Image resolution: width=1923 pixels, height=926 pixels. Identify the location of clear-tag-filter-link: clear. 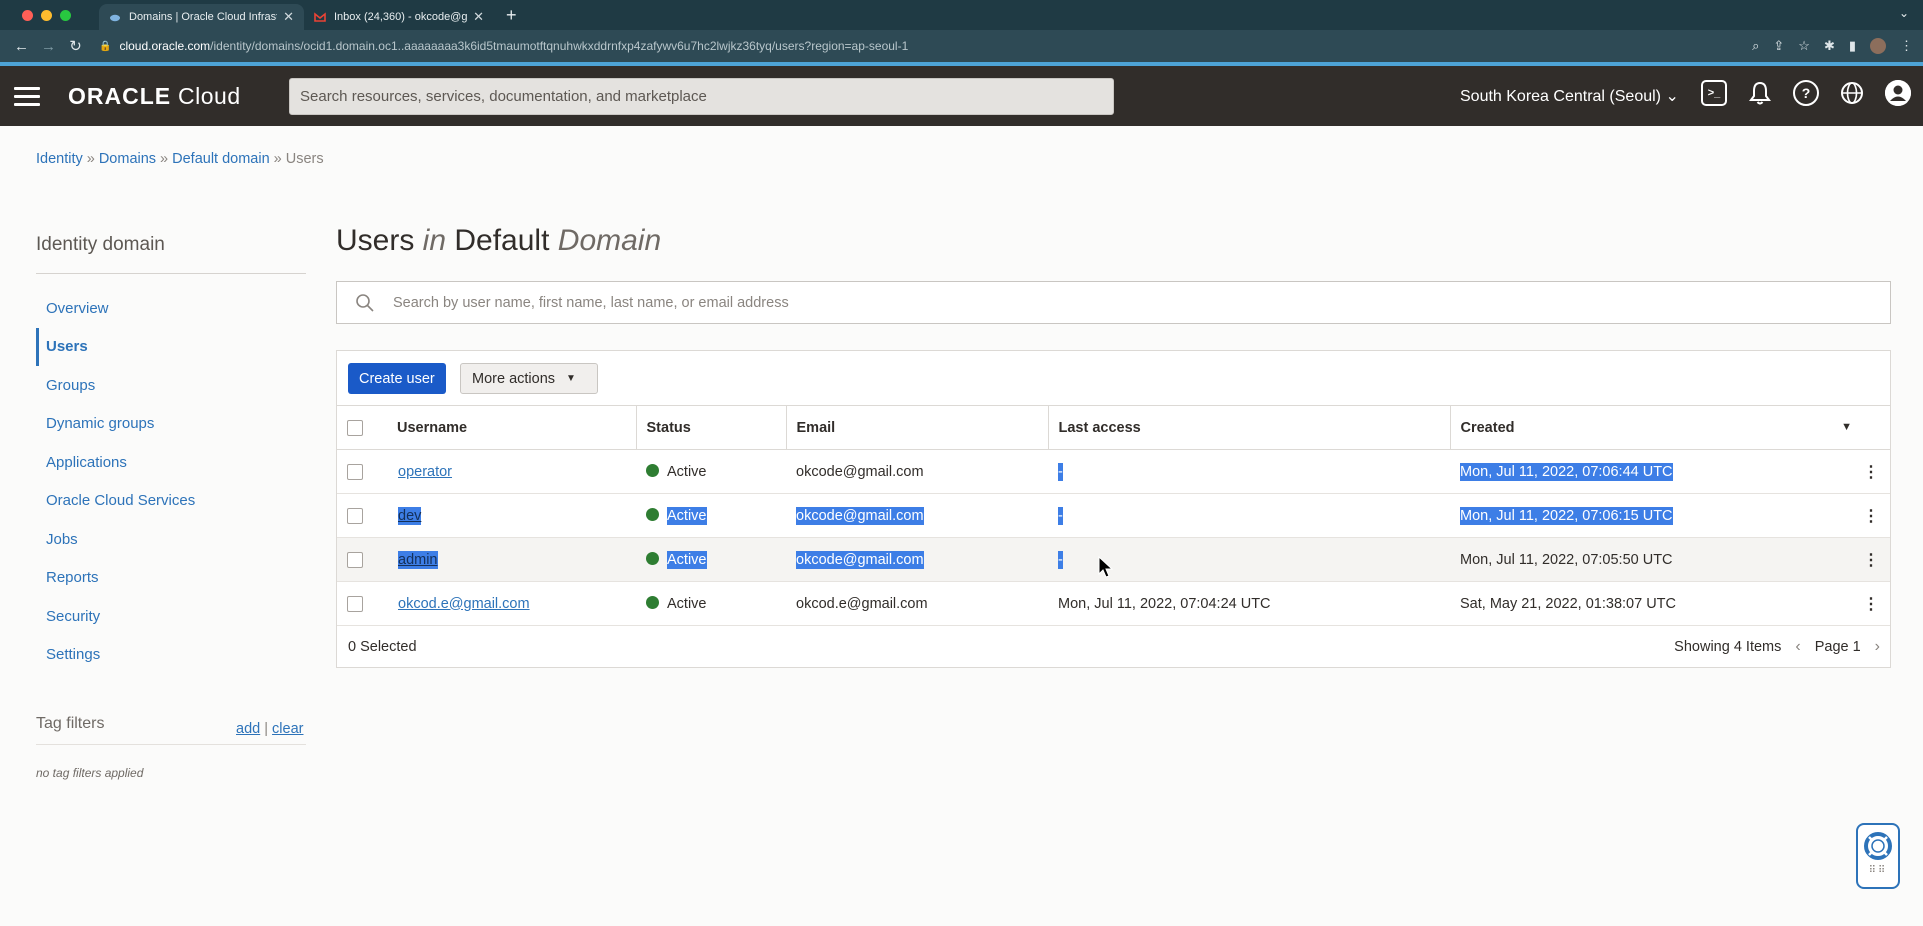
(287, 729).